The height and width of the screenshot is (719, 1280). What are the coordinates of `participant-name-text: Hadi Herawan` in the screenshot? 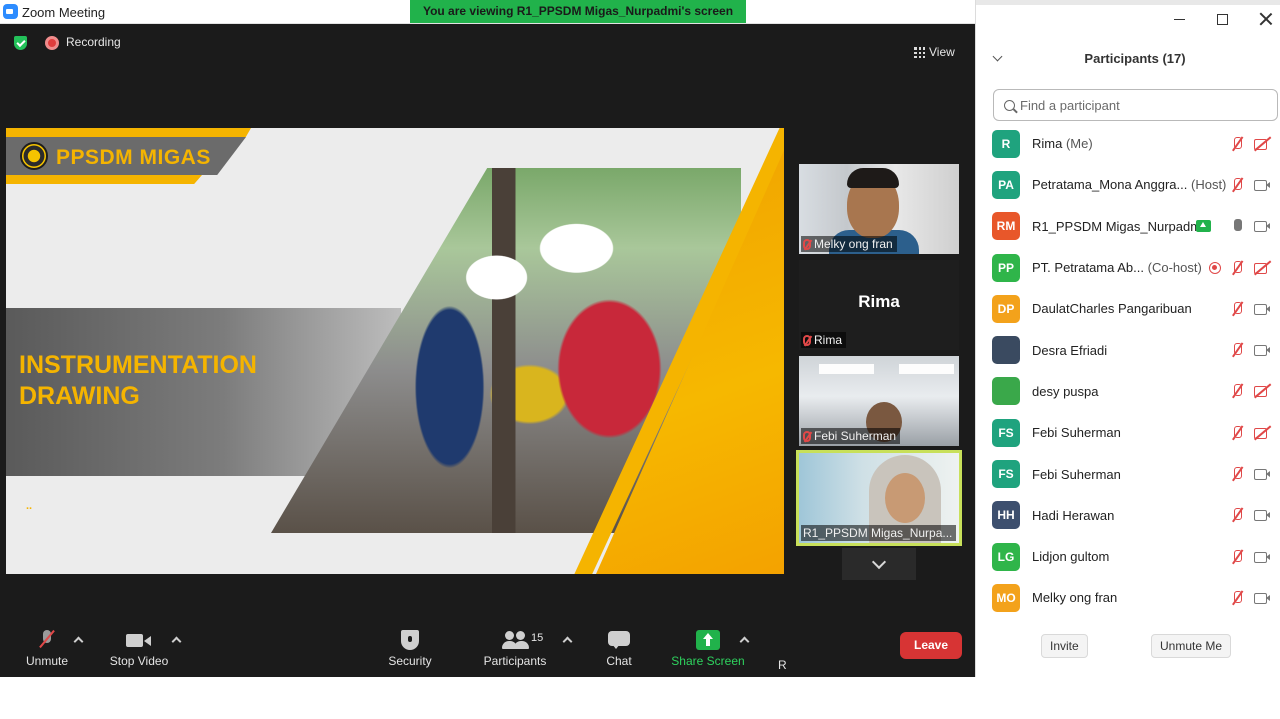 It's located at (1073, 515).